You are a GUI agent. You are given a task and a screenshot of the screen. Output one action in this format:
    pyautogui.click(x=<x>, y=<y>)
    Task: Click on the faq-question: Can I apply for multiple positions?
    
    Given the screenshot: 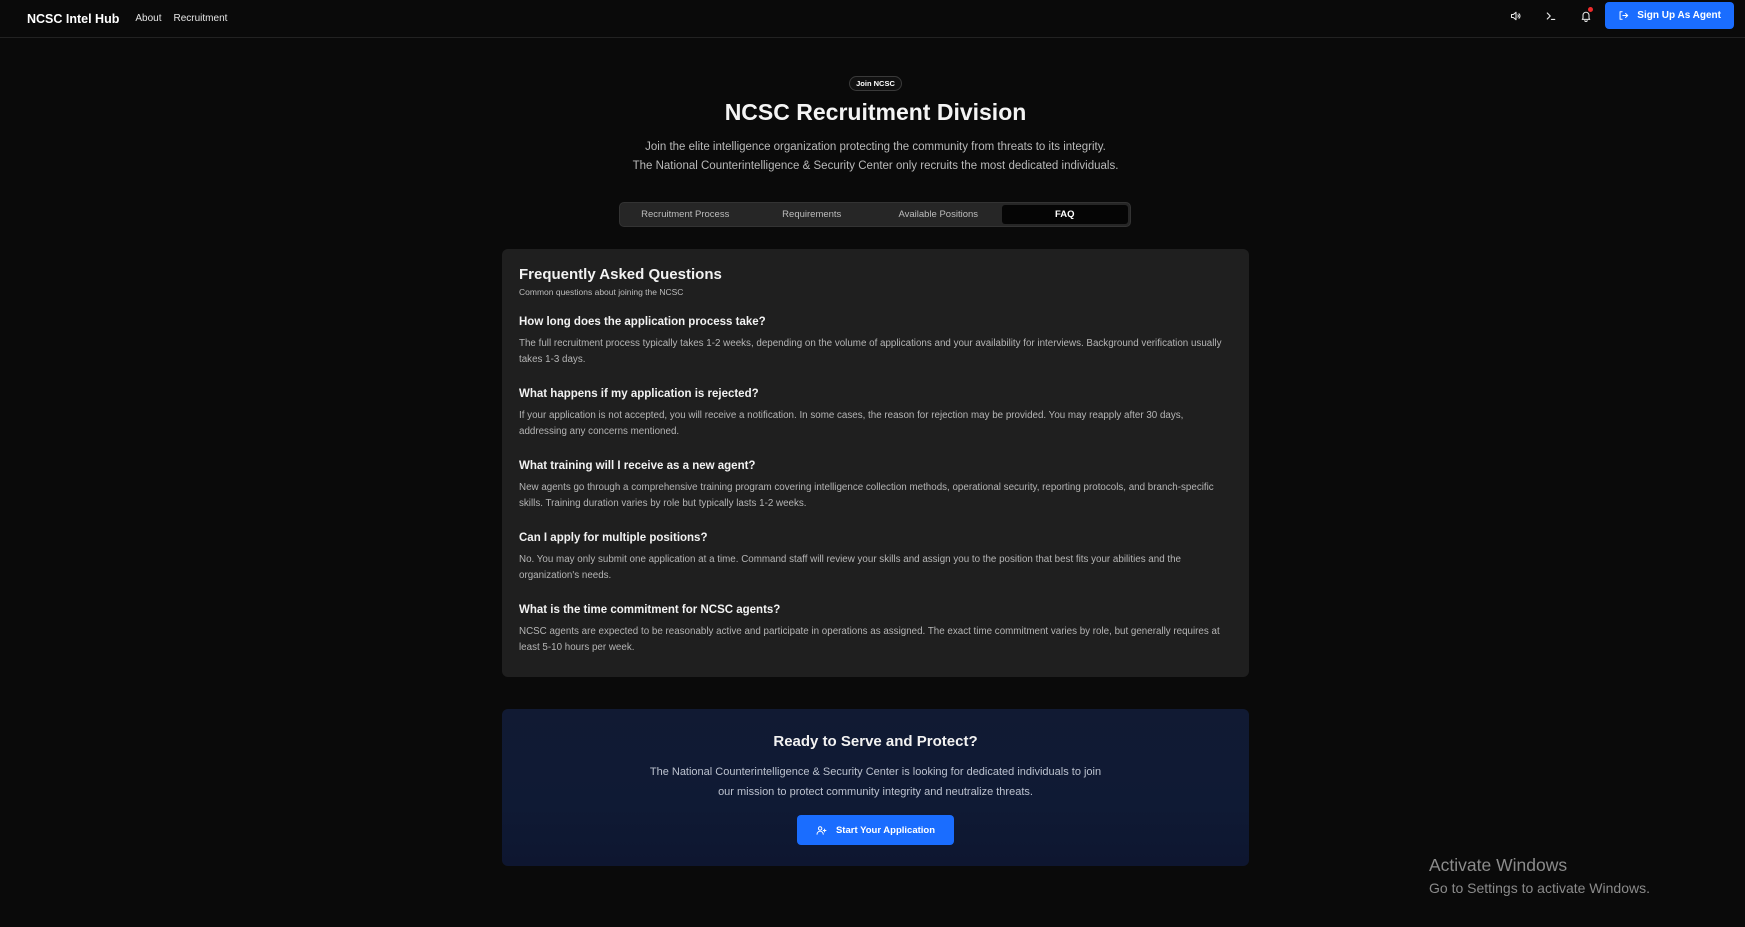 What is the action you would take?
    pyautogui.click(x=613, y=538)
    